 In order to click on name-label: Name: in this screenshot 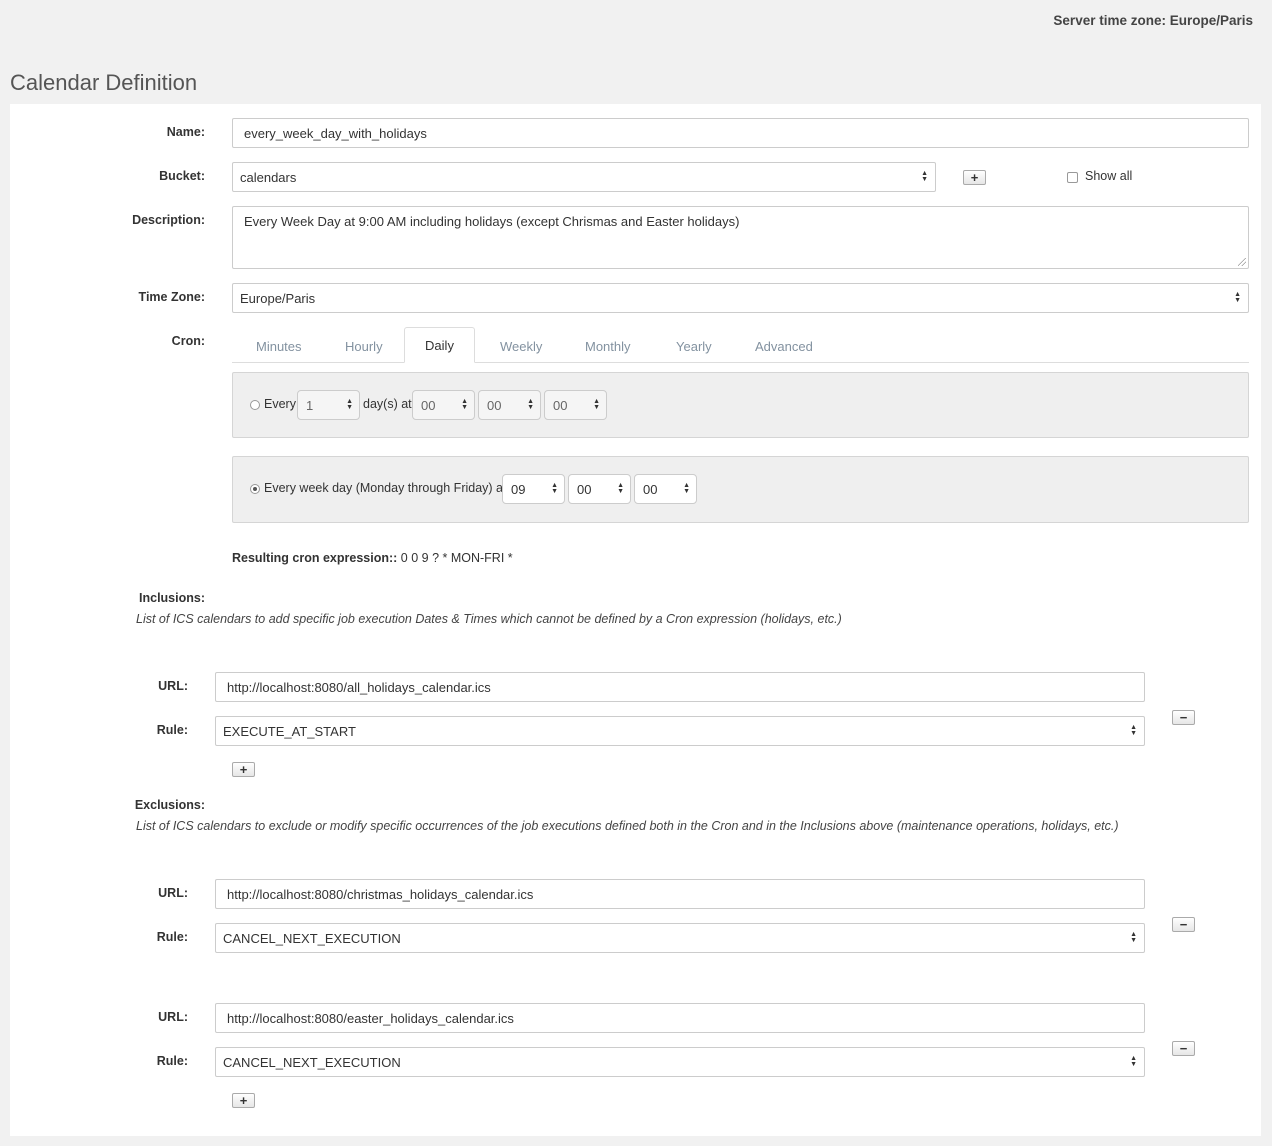, I will do `click(185, 132)`.